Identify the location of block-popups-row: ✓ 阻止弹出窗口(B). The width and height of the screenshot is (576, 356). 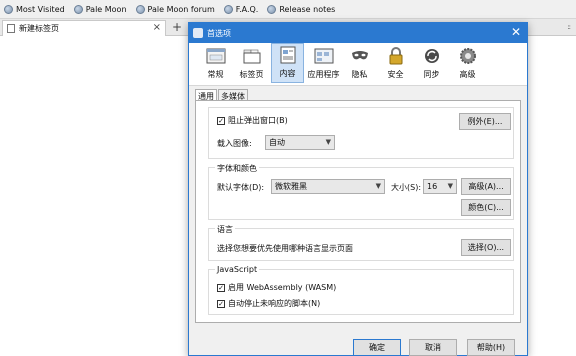
(252, 120).